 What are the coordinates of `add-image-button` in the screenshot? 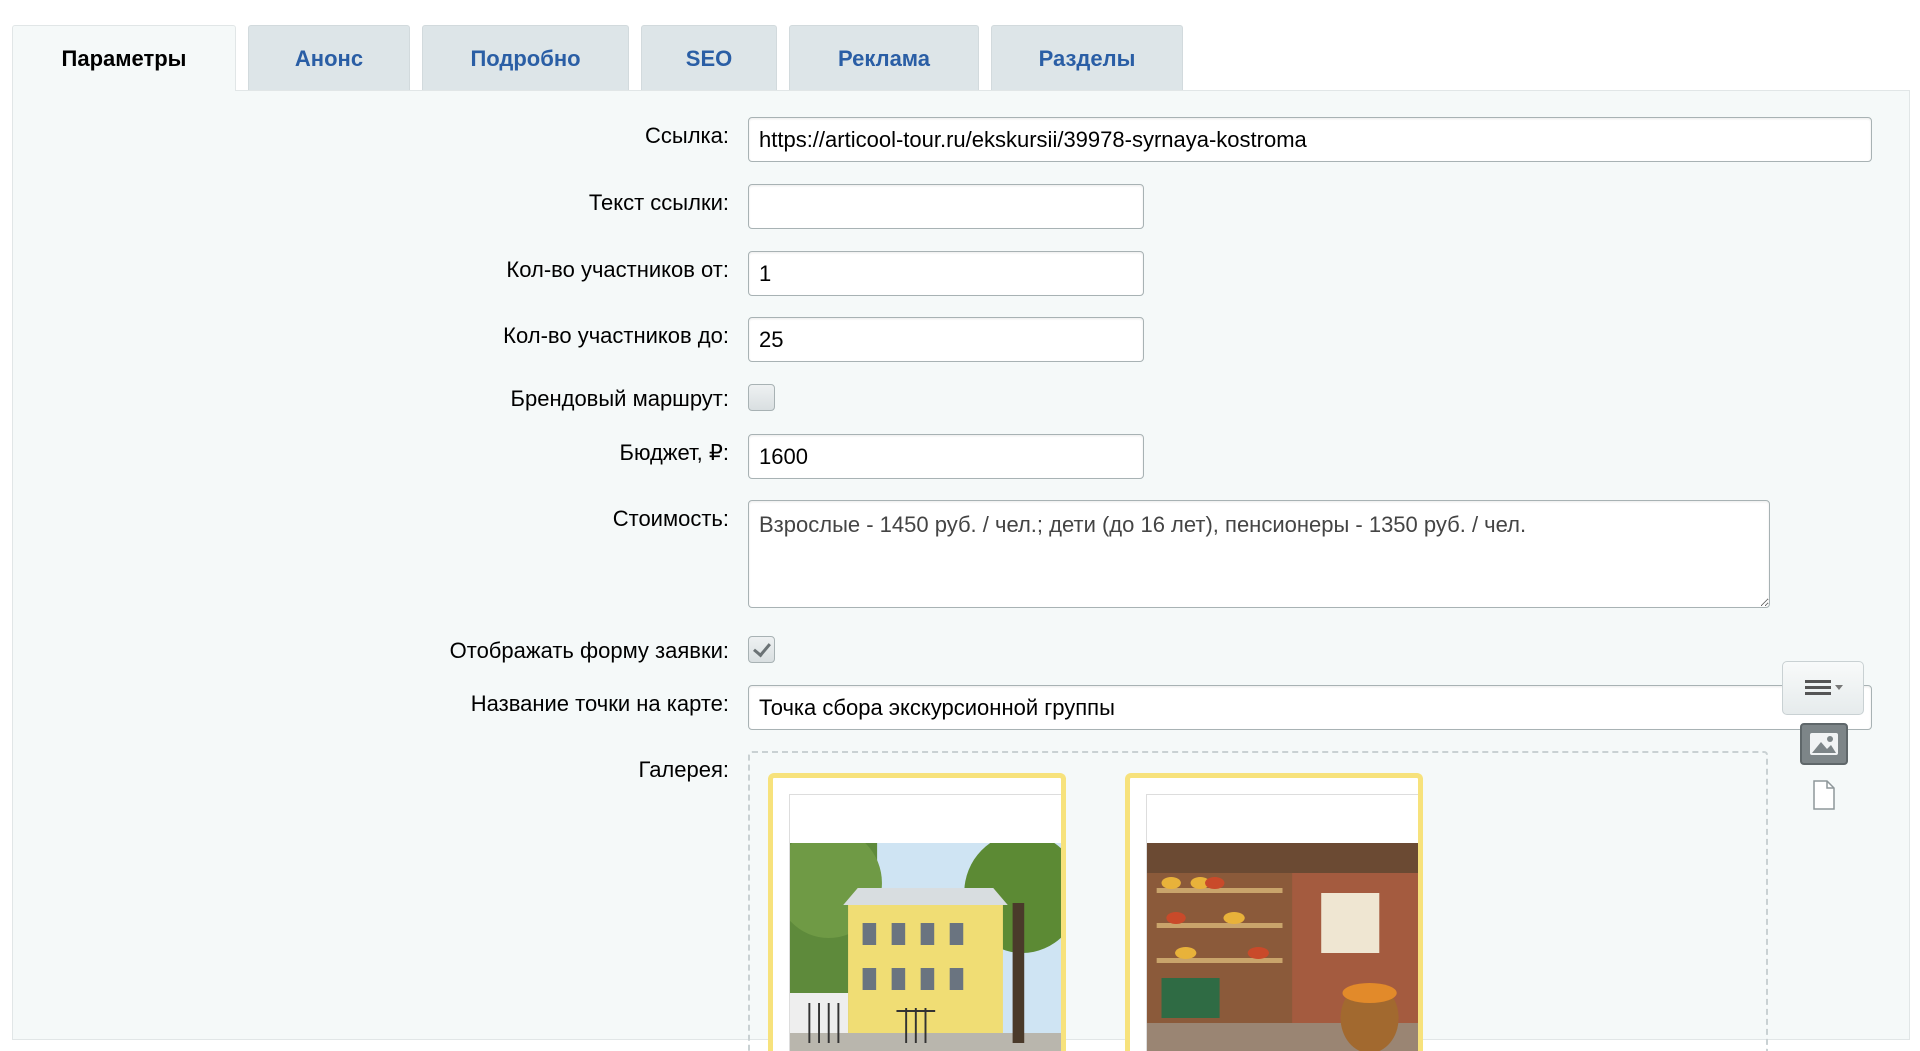 It's located at (1824, 744).